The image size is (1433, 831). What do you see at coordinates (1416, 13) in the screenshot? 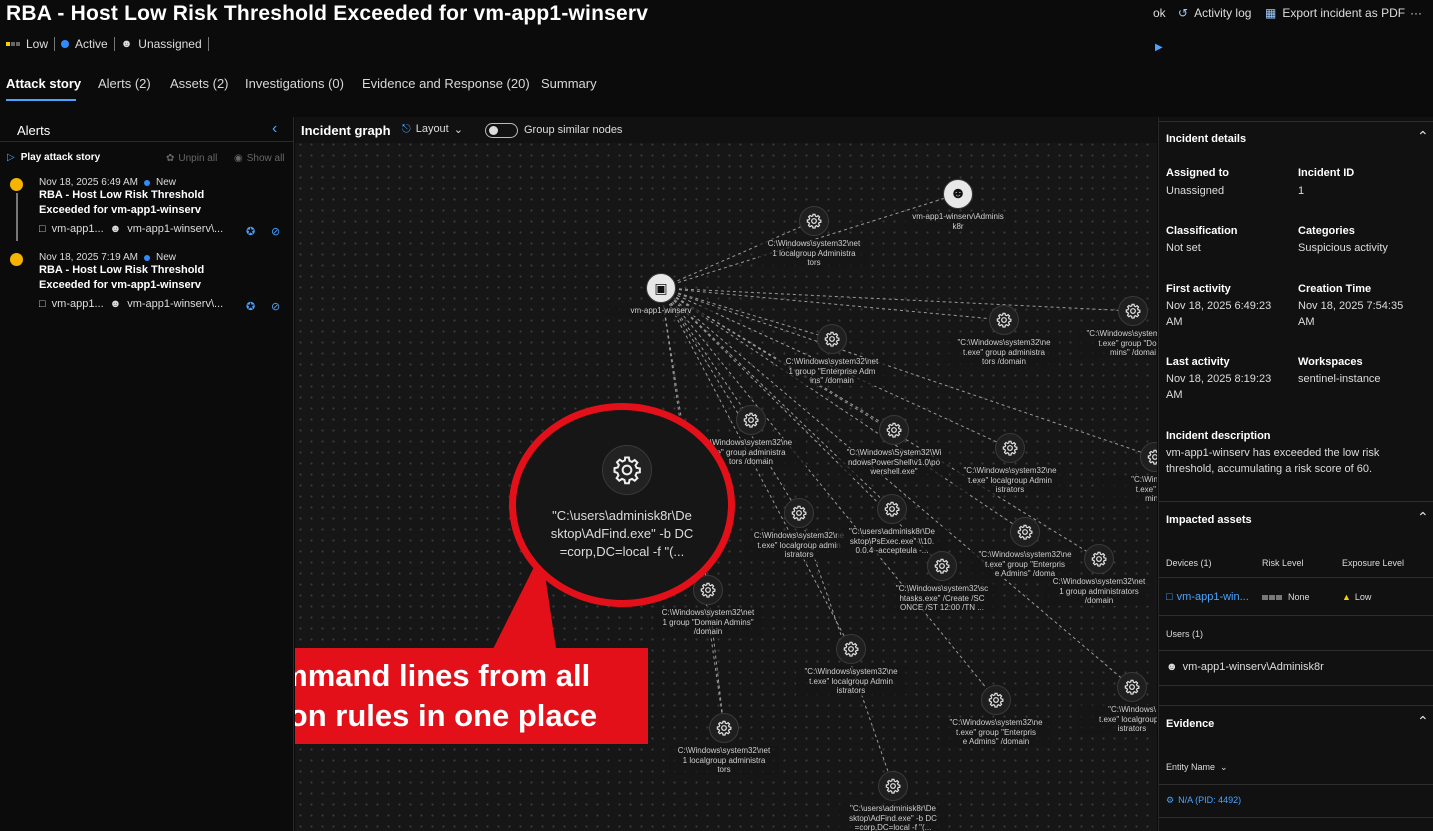
I see `more-options-button: ···` at bounding box center [1416, 13].